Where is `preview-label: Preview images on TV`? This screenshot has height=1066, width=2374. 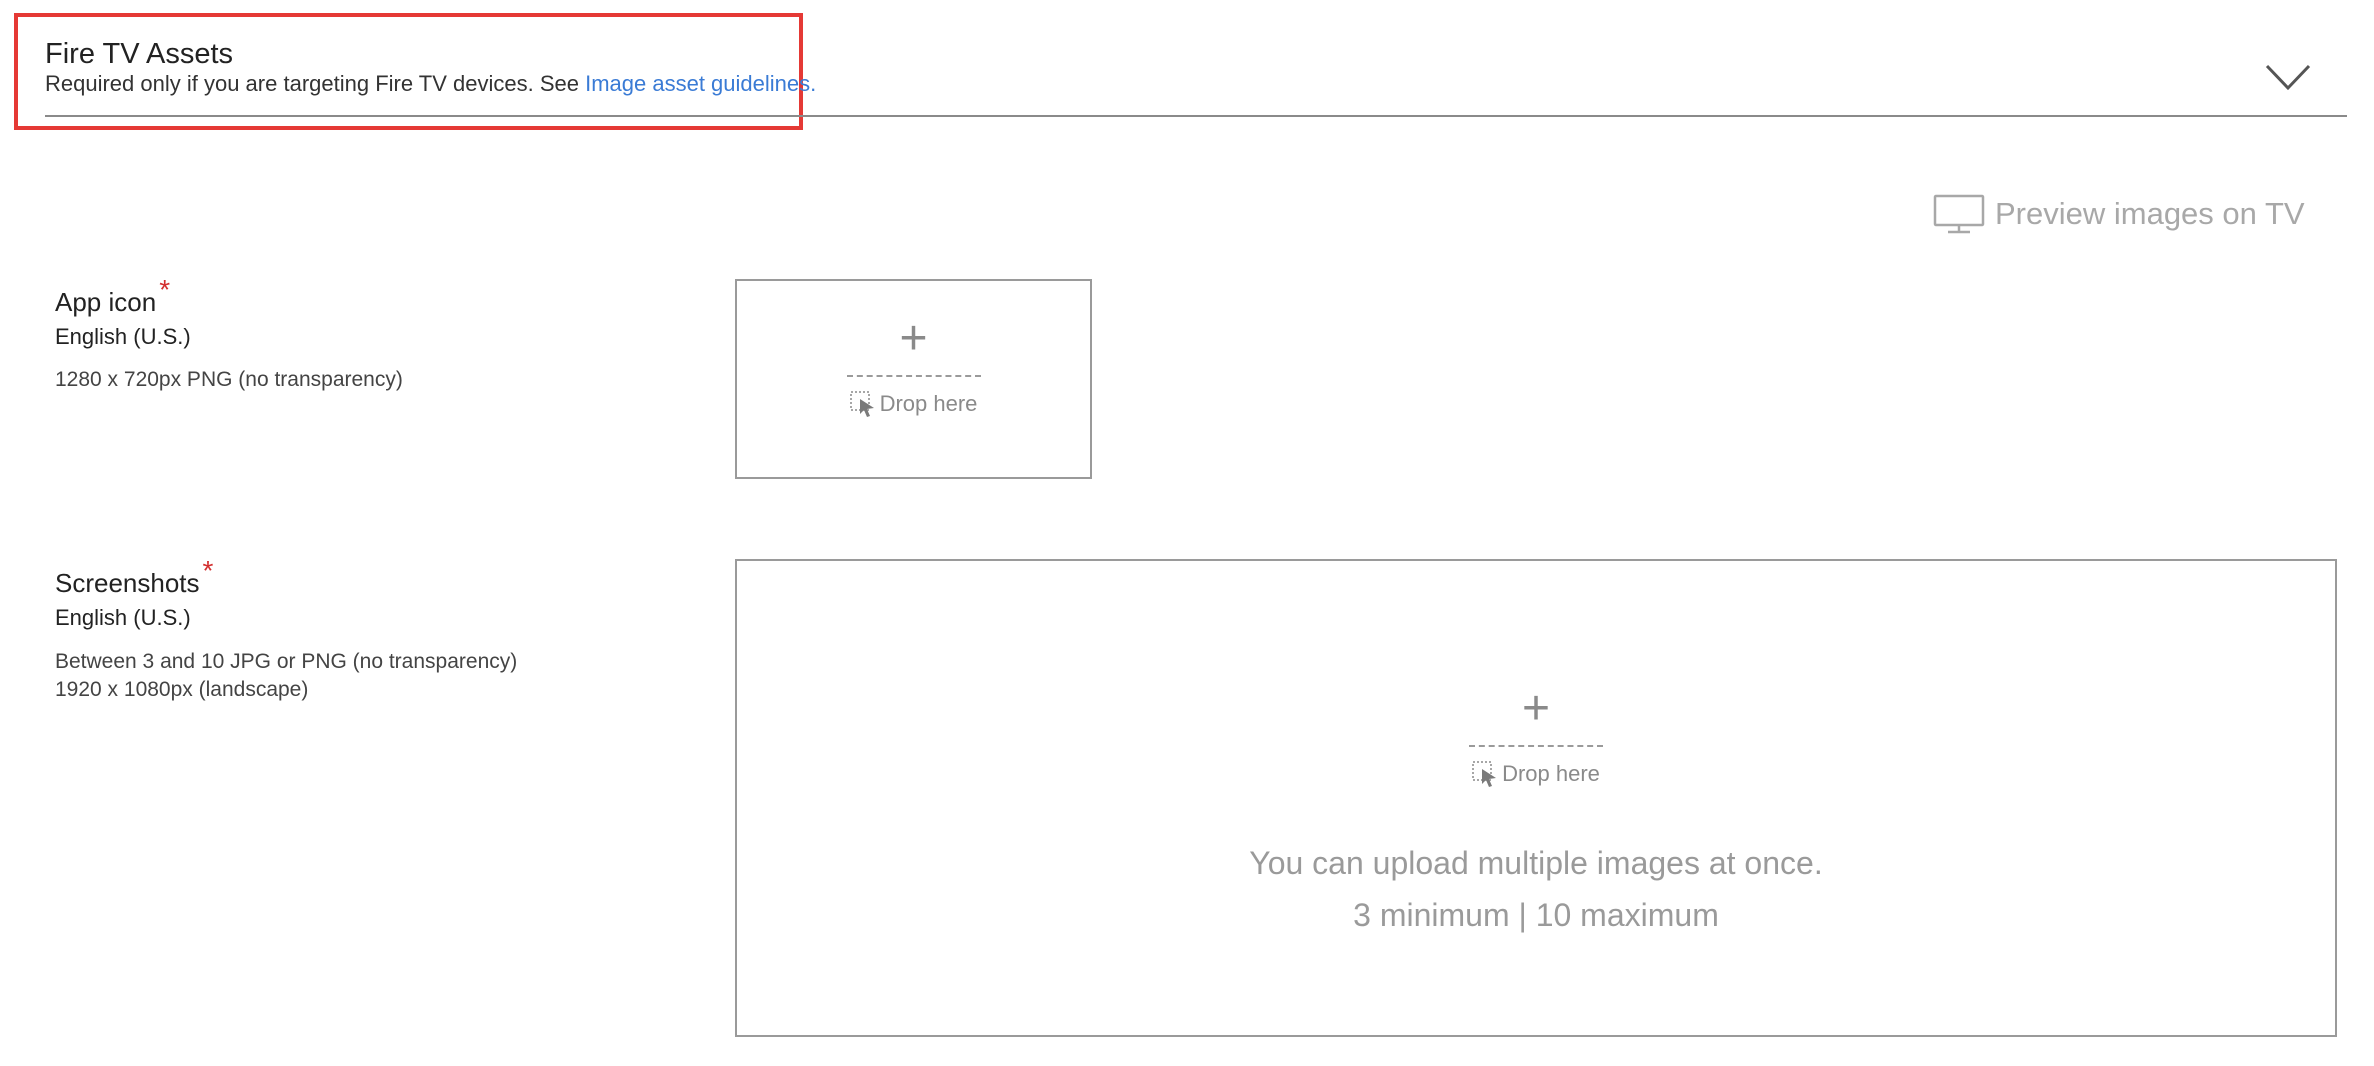
preview-label: Preview images on TV is located at coordinates (2150, 213).